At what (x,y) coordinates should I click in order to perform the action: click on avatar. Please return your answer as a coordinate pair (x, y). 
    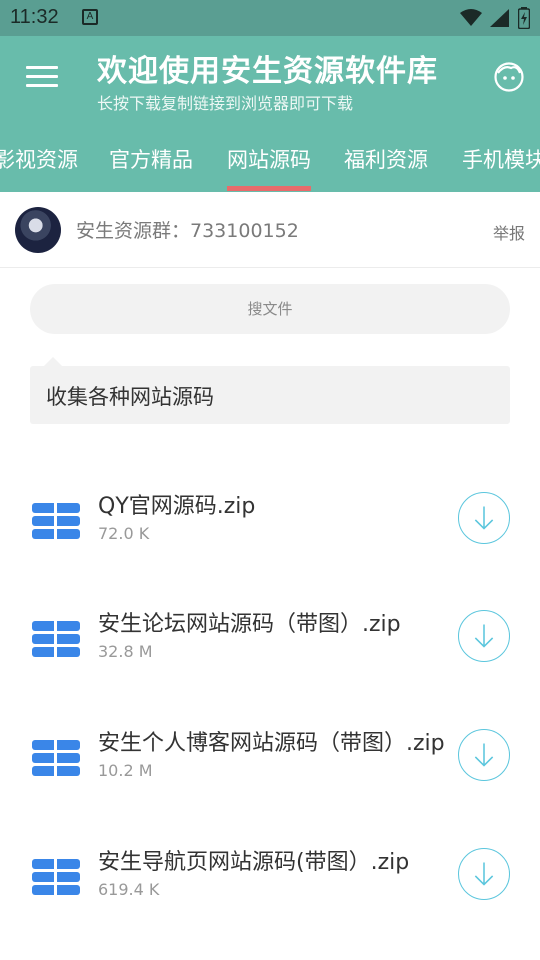
    Looking at the image, I should click on (38, 230).